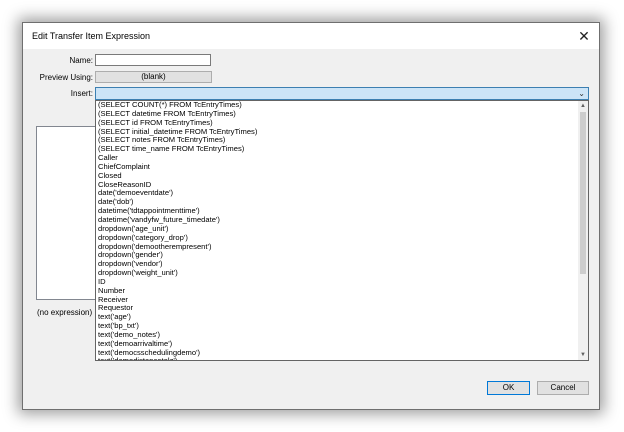 The width and height of the screenshot is (624, 432). Describe the element at coordinates (65, 312) in the screenshot. I see `expression-status: (no expression)` at that location.